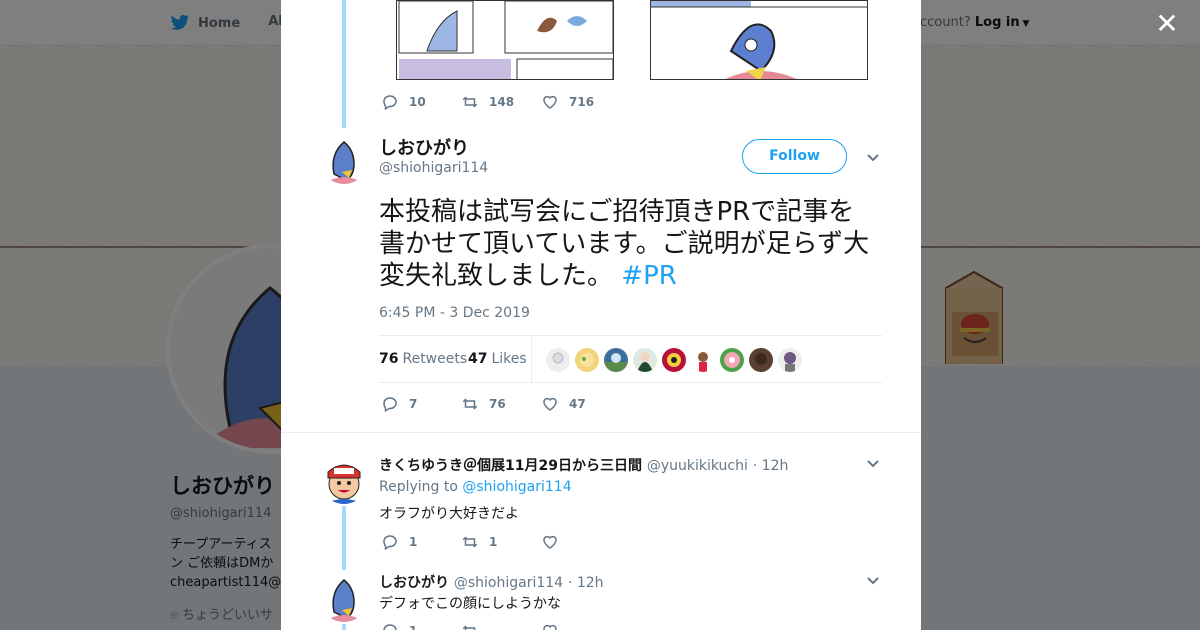 The image size is (1200, 630). I want to click on retweet-count: 1, so click(493, 542).